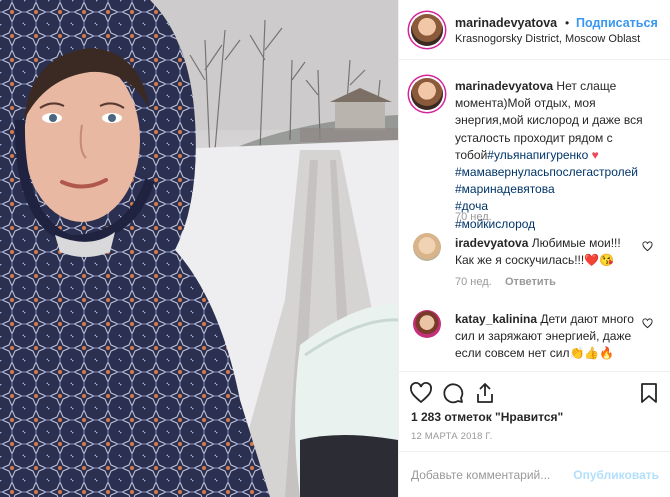  Describe the element at coordinates (558, 189) in the screenshot. I see `hashtag-link: #маринадевятова` at that location.